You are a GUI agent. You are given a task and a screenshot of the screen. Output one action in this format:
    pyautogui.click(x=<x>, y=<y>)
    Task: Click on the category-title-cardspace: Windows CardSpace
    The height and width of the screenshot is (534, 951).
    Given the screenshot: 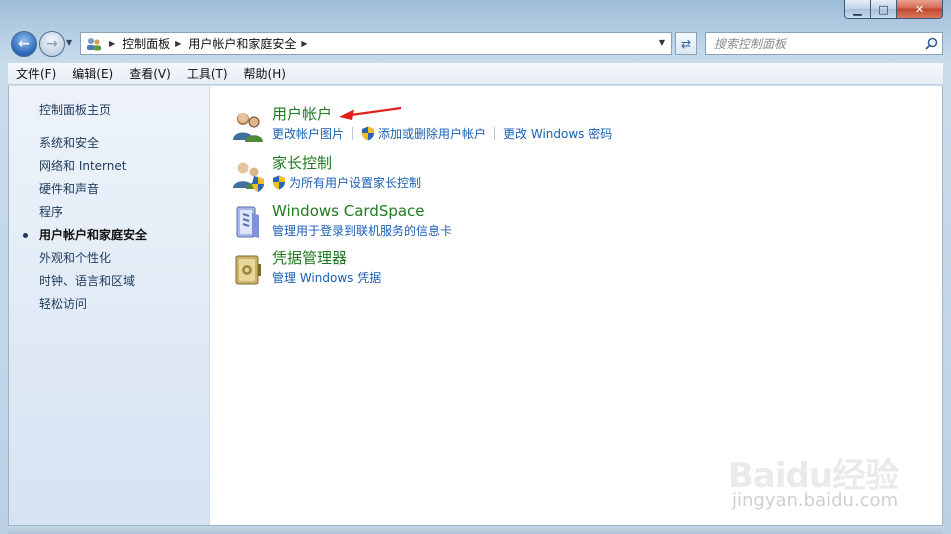 What is the action you would take?
    pyautogui.click(x=362, y=211)
    